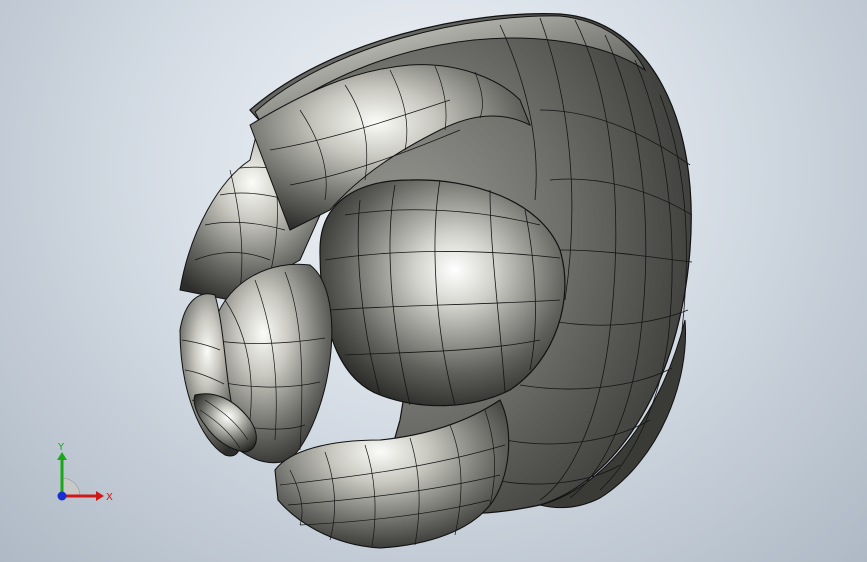 The height and width of the screenshot is (562, 867). I want to click on x-axis-arrow, so click(100, 496).